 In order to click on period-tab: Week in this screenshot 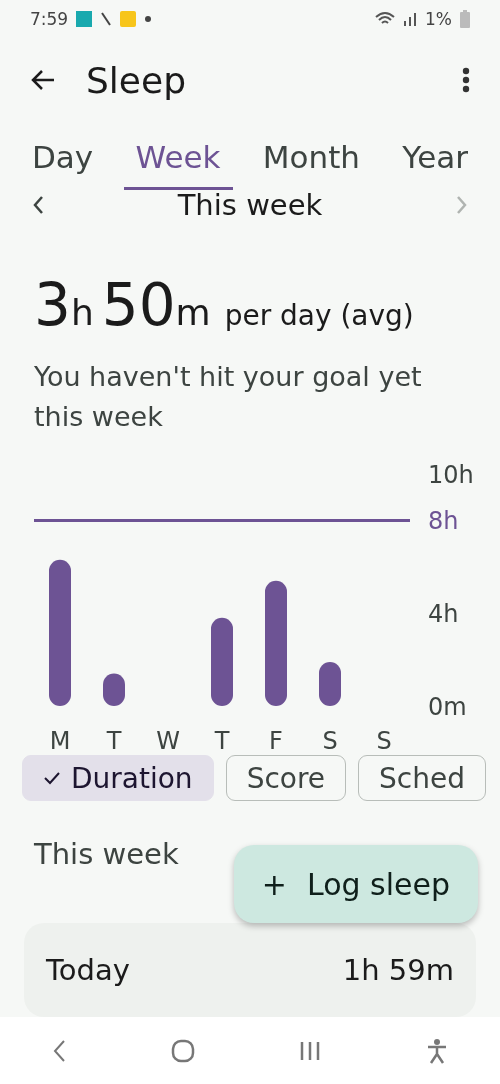, I will do `click(178, 162)`.